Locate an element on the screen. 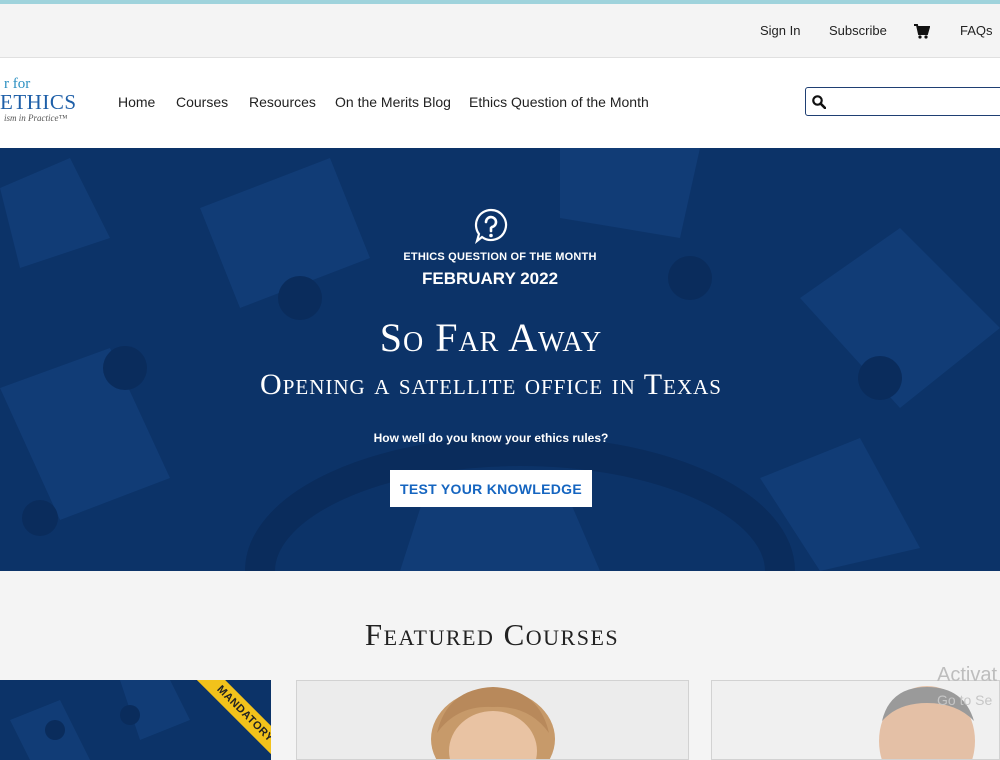  hero-title: So Far Away is located at coordinates (491, 337).